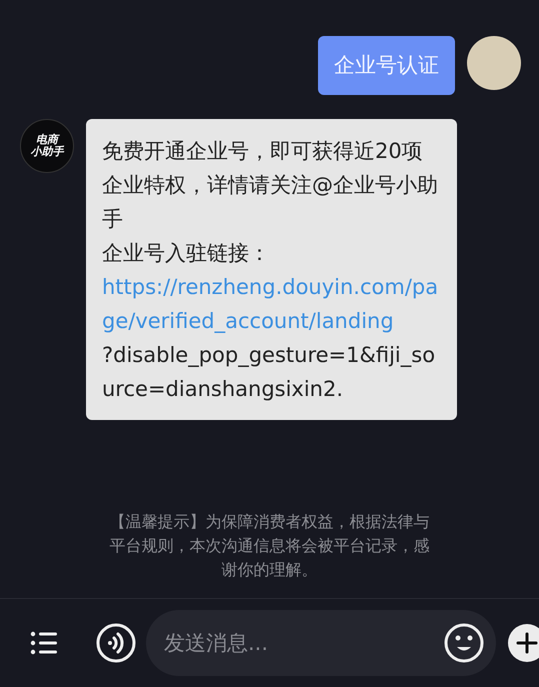 This screenshot has height=687, width=539. Describe the element at coordinates (269, 546) in the screenshot. I see `privacy-notice: 【温馨提示】为保障消费者权益，根据法律与平台规则，本次沟通信息将会被平台记录，感谢你的理解。` at that location.